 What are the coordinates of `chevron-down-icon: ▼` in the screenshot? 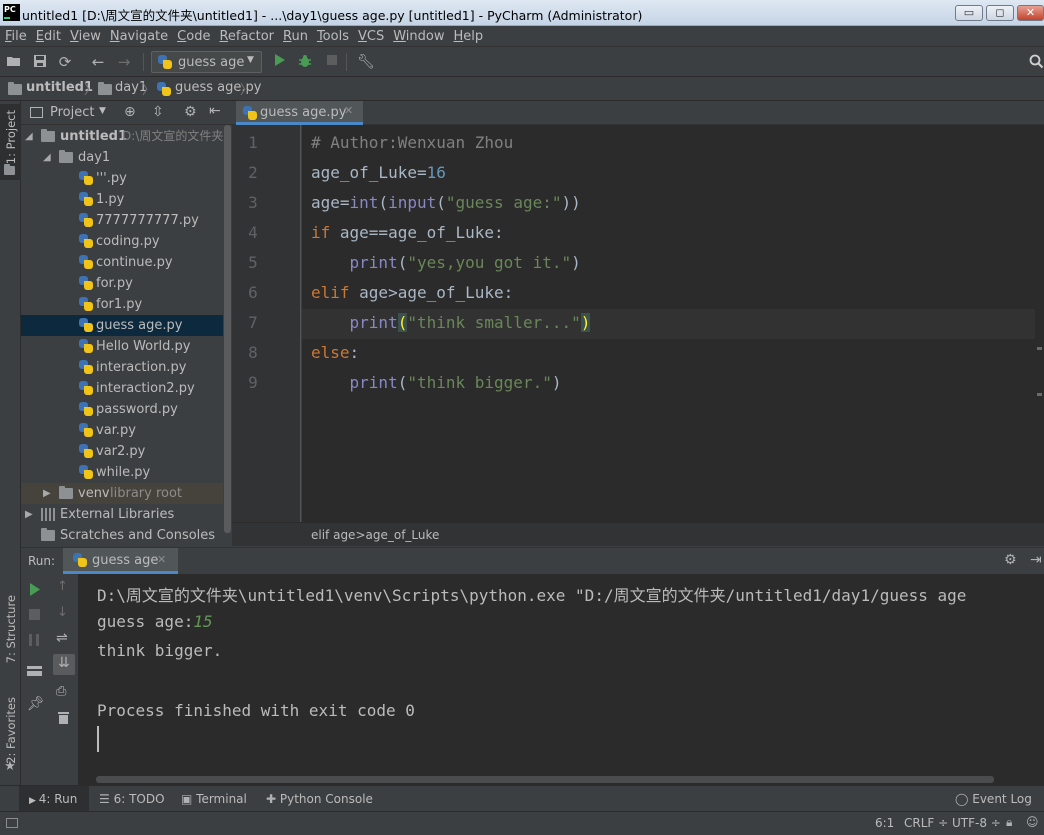 It's located at (102, 111).